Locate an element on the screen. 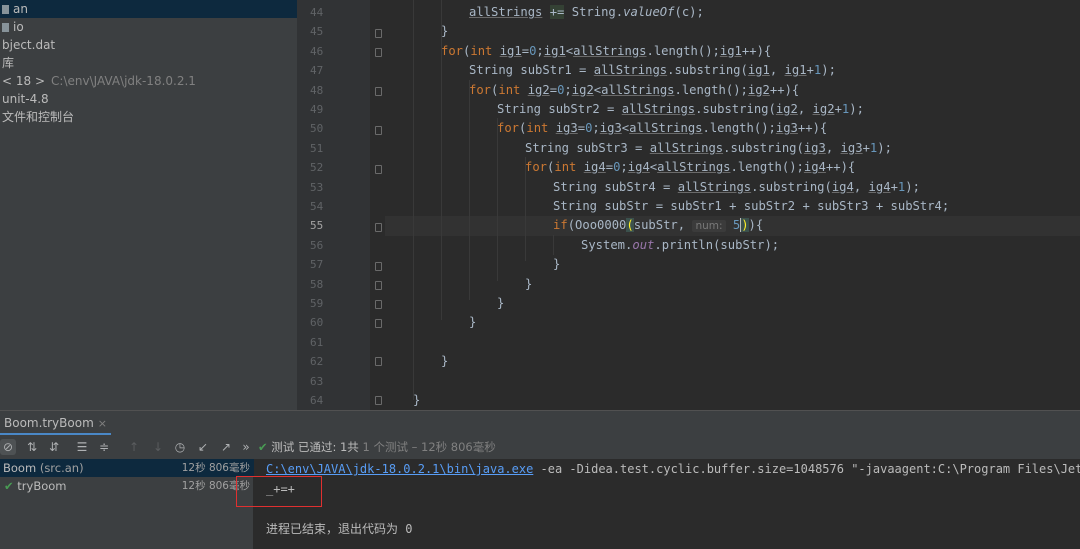 This screenshot has width=1080, height=549. test-node-package: (src.an) is located at coordinates (61, 468).